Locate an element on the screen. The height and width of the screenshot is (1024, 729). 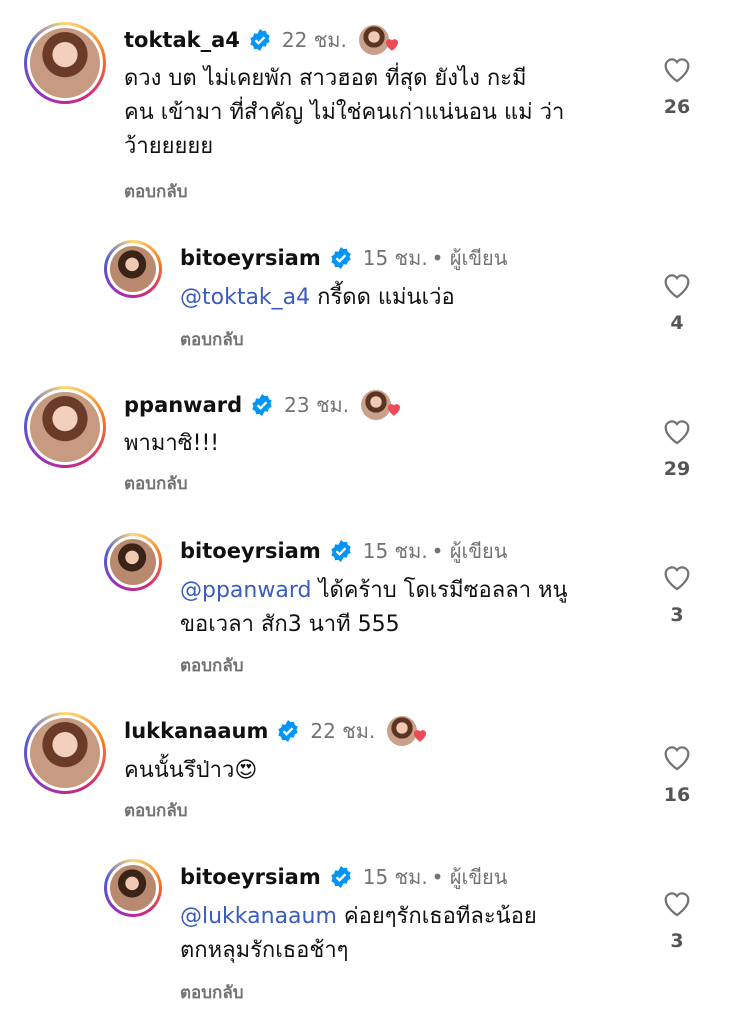
comment-text: พามาซิ!!! is located at coordinates (171, 444).